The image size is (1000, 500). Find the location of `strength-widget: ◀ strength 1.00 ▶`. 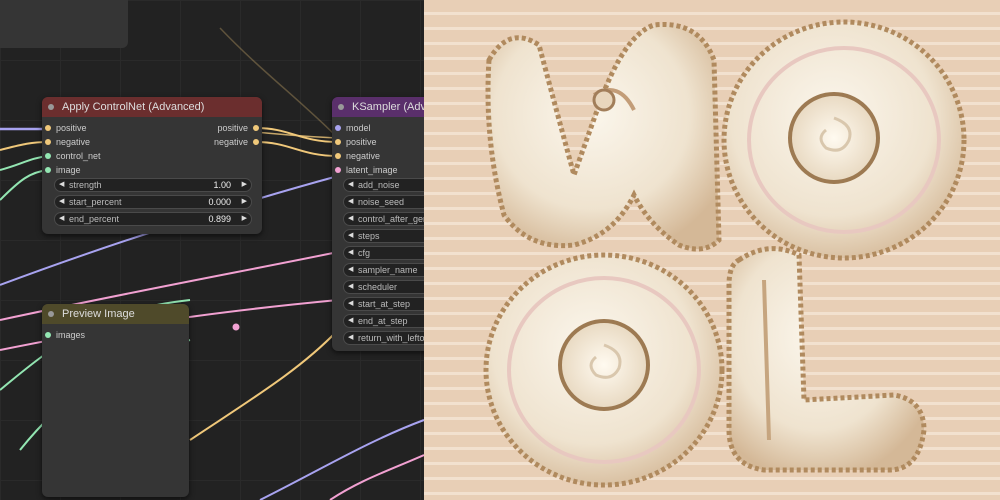

strength-widget: ◀ strength 1.00 ▶ is located at coordinates (153, 185).